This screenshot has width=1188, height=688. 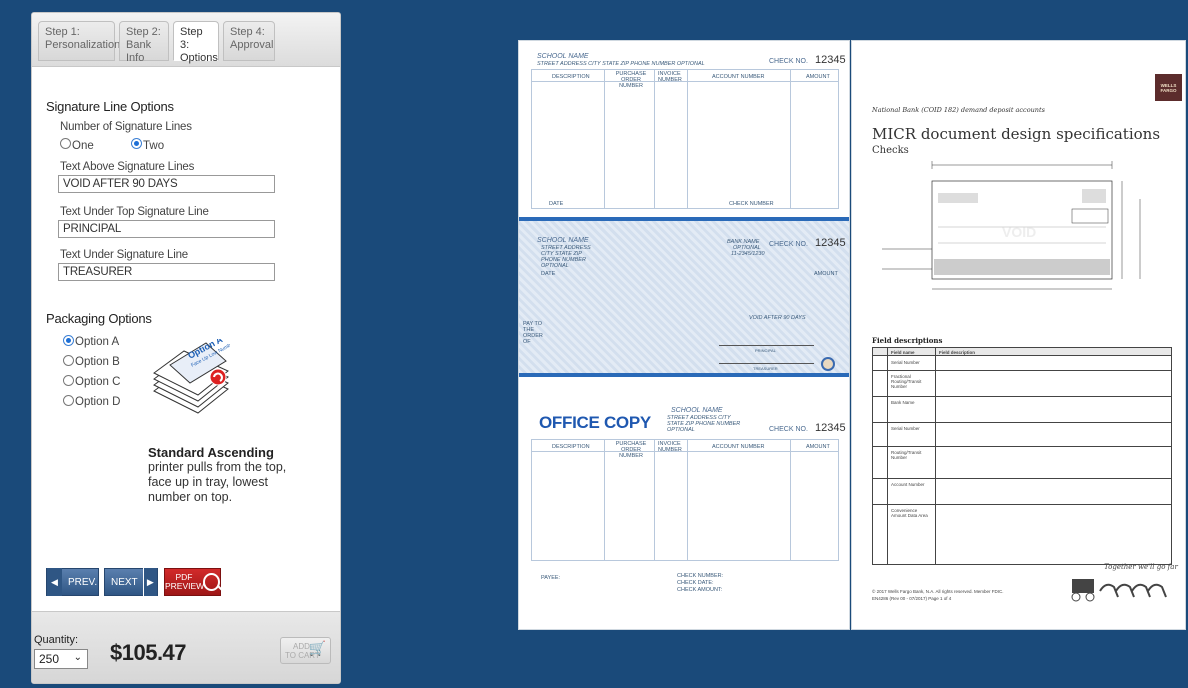 What do you see at coordinates (249, 41) in the screenshot?
I see `tab-approval: Step 4: Approval` at bounding box center [249, 41].